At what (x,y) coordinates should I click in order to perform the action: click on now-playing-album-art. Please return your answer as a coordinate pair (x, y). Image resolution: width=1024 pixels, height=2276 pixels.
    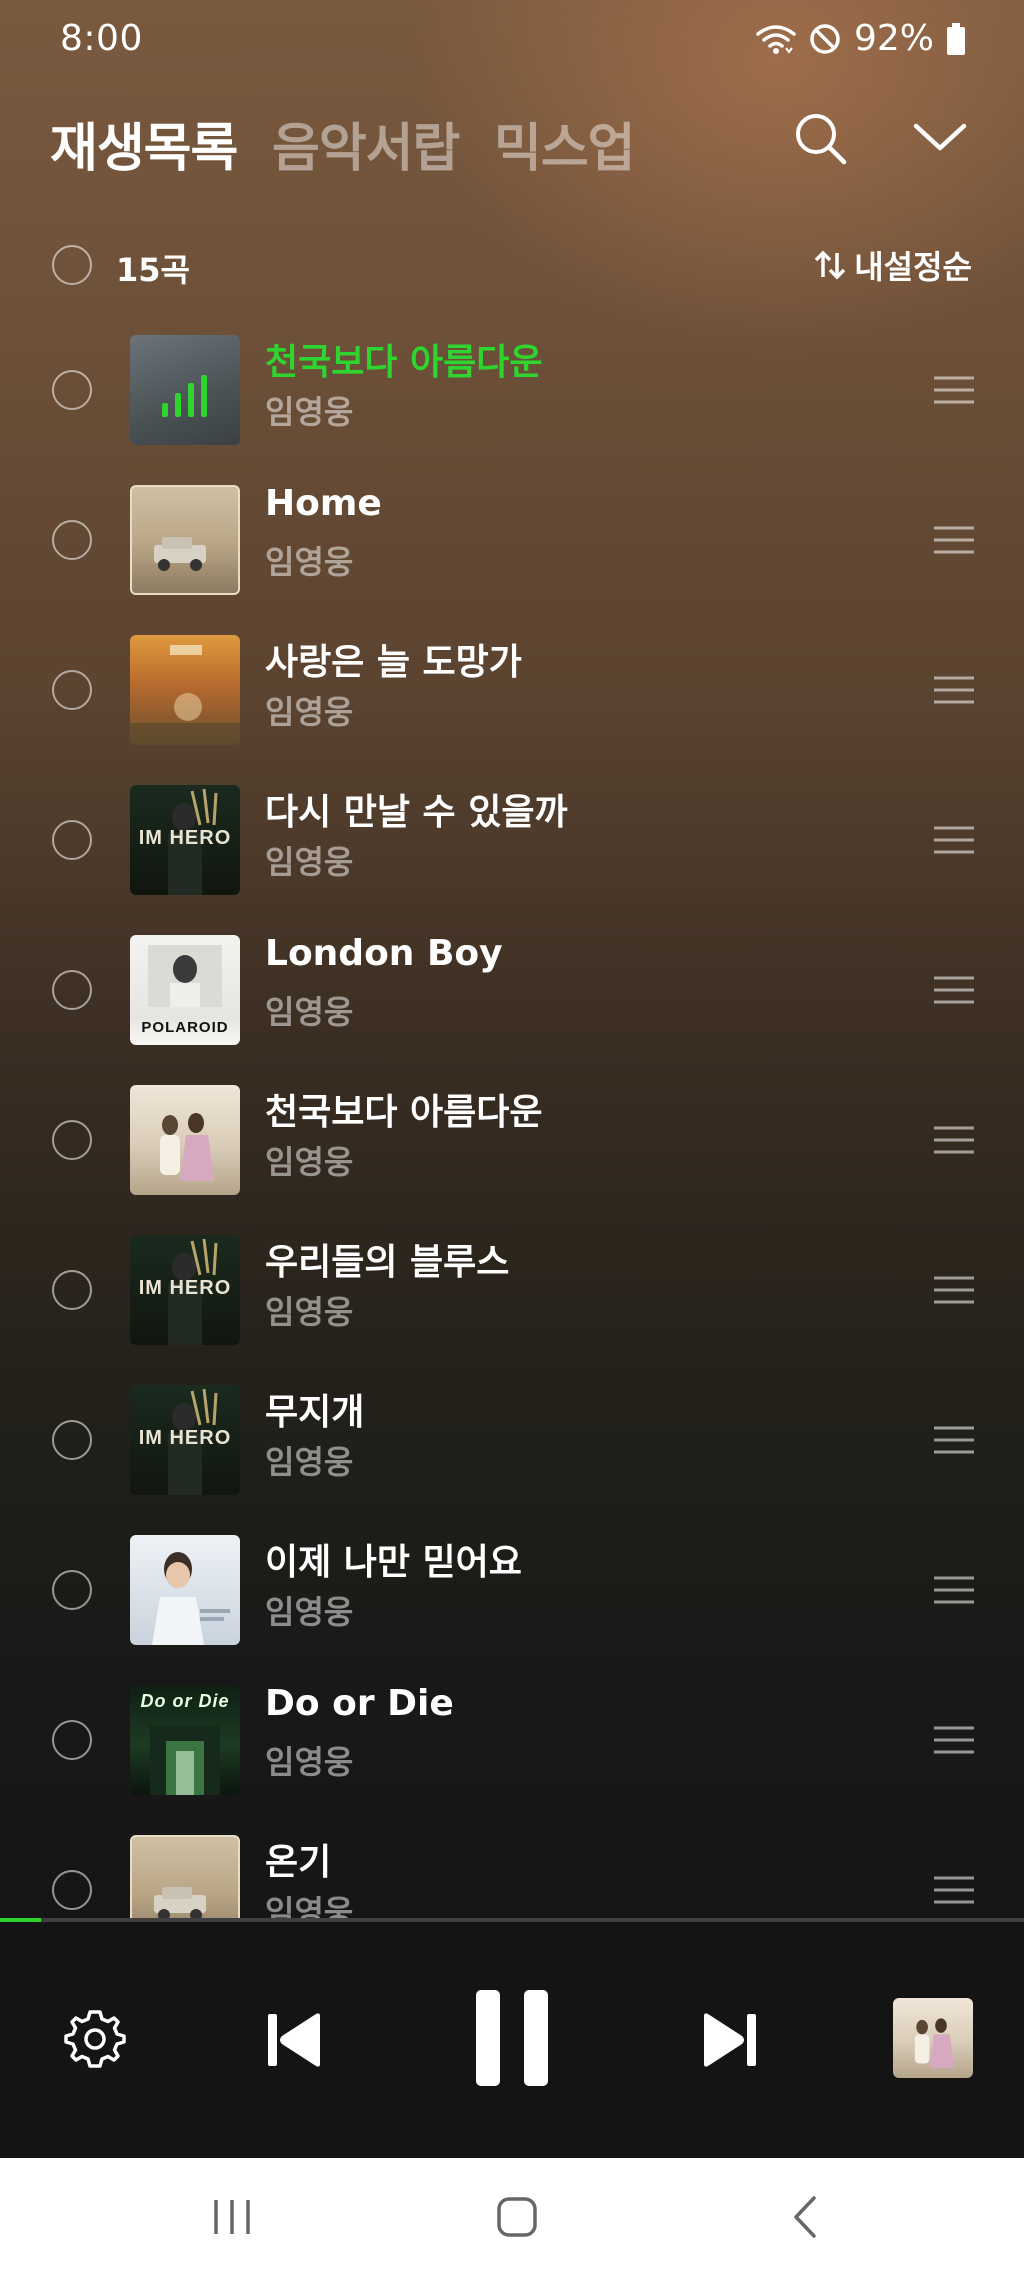
    Looking at the image, I should click on (933, 2038).